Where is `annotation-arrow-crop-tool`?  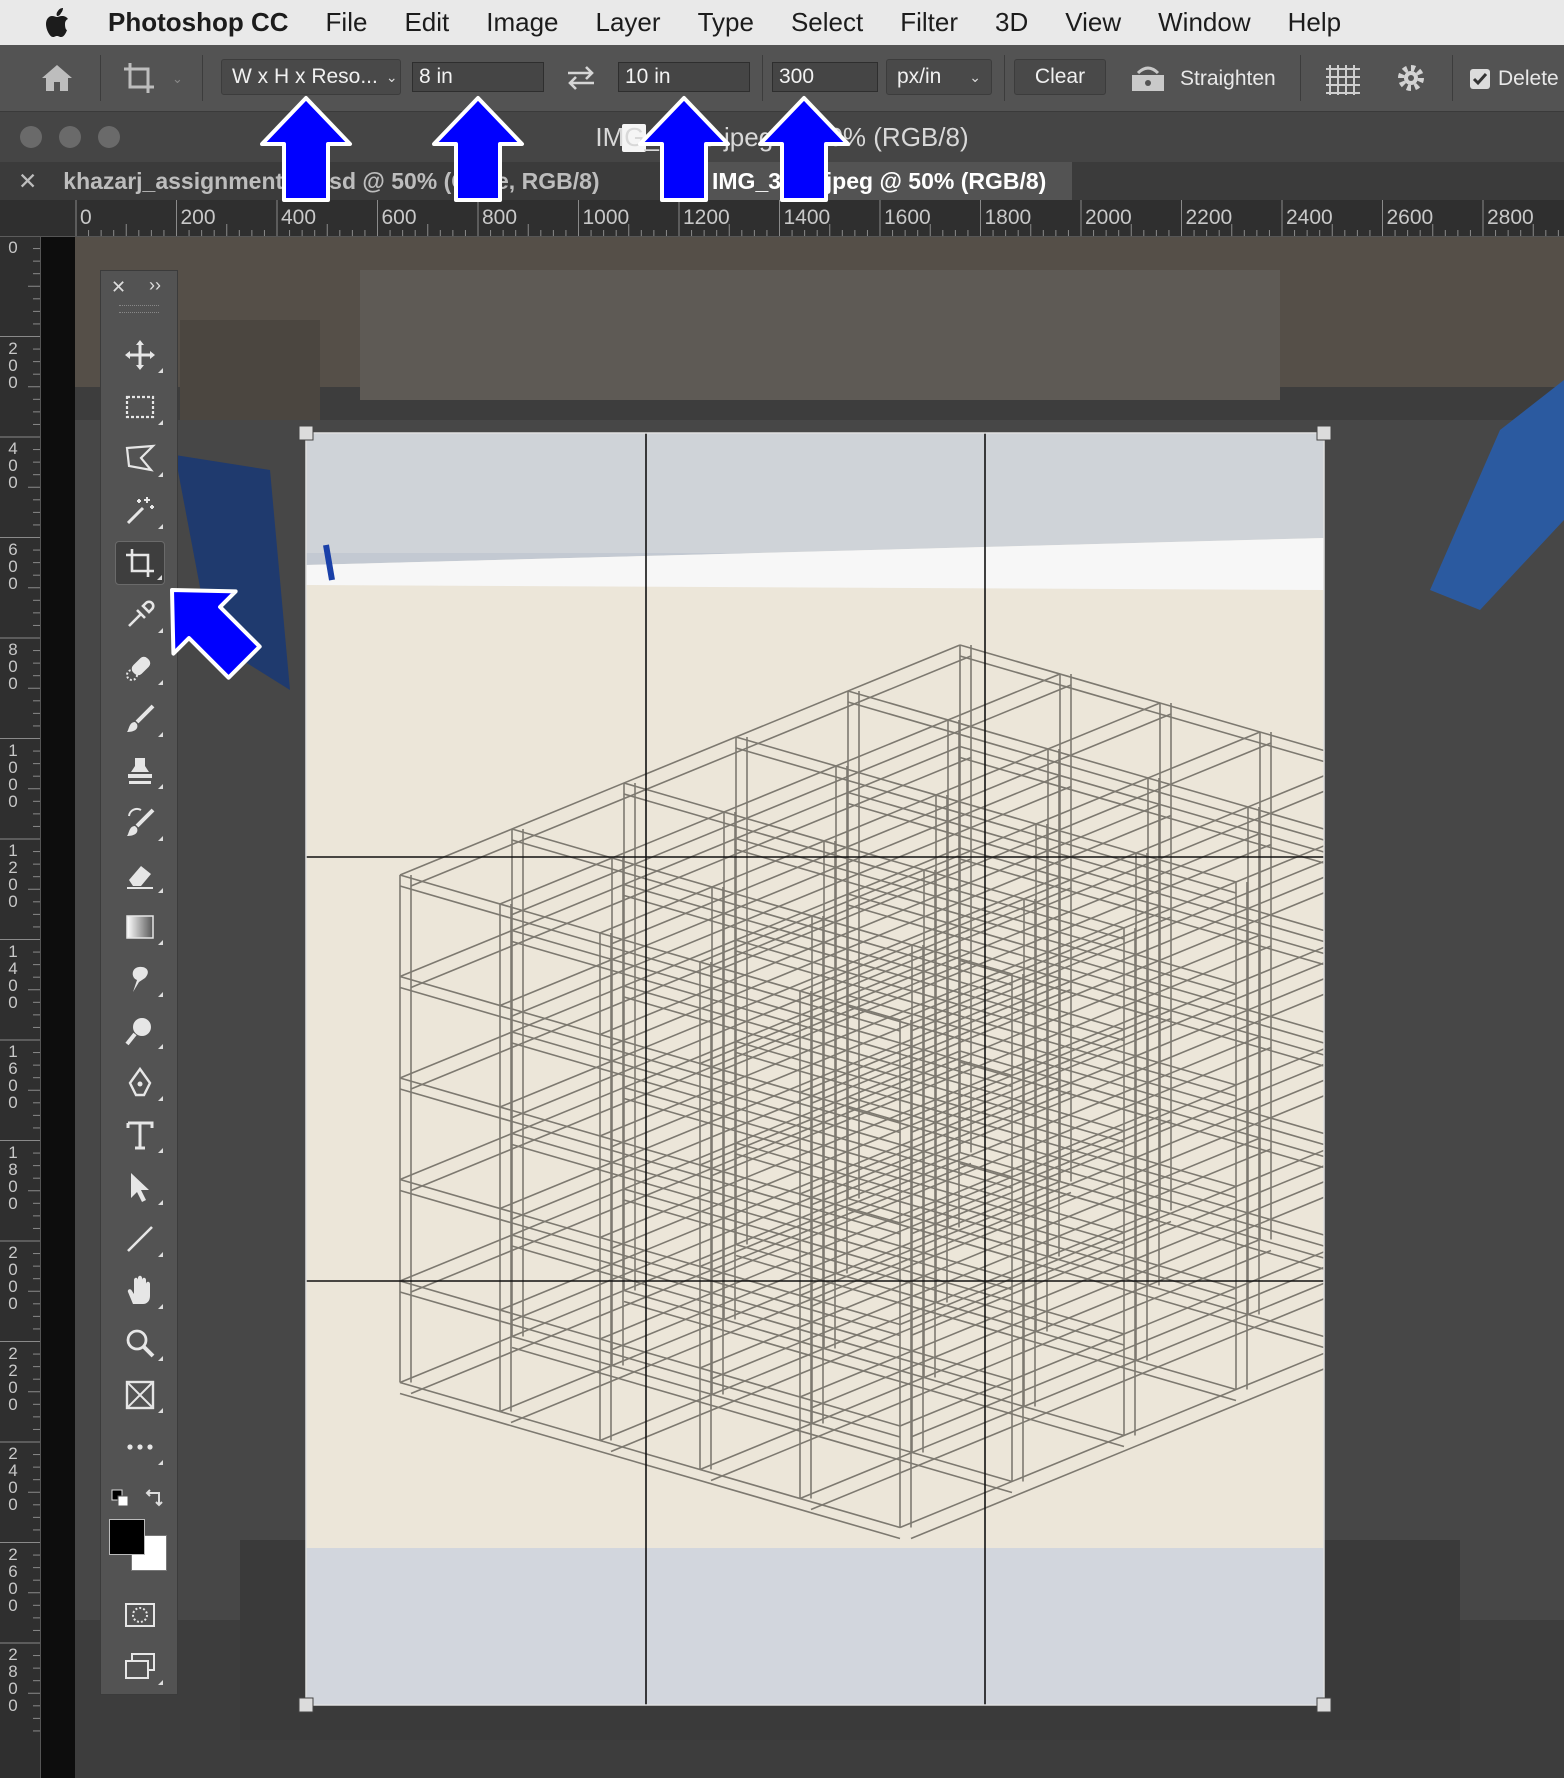 annotation-arrow-crop-tool is located at coordinates (208, 626).